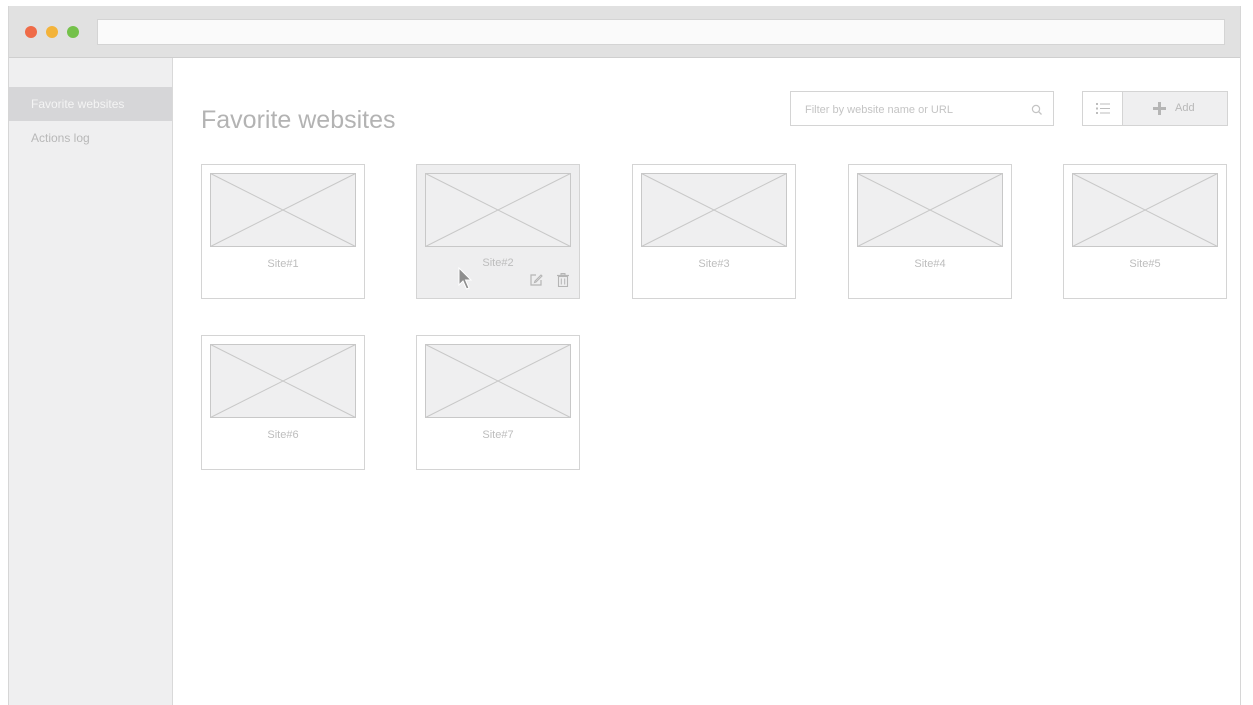 The width and height of the screenshot is (1253, 705). I want to click on mouse-cursor-icon, so click(466, 281).